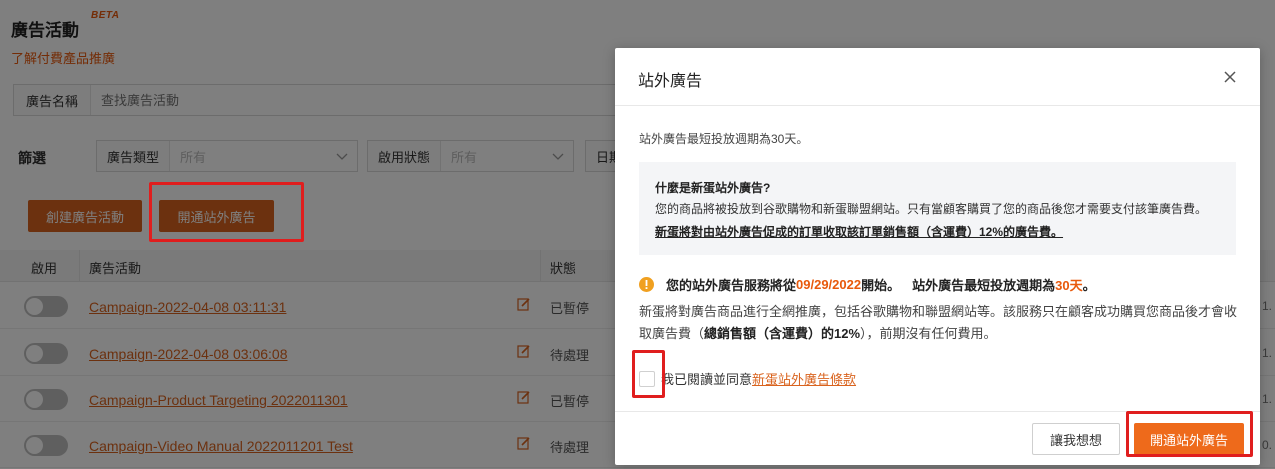 The width and height of the screenshot is (1275, 469). I want to click on terms-link: 新蛋站外廣告條款, so click(804, 378).